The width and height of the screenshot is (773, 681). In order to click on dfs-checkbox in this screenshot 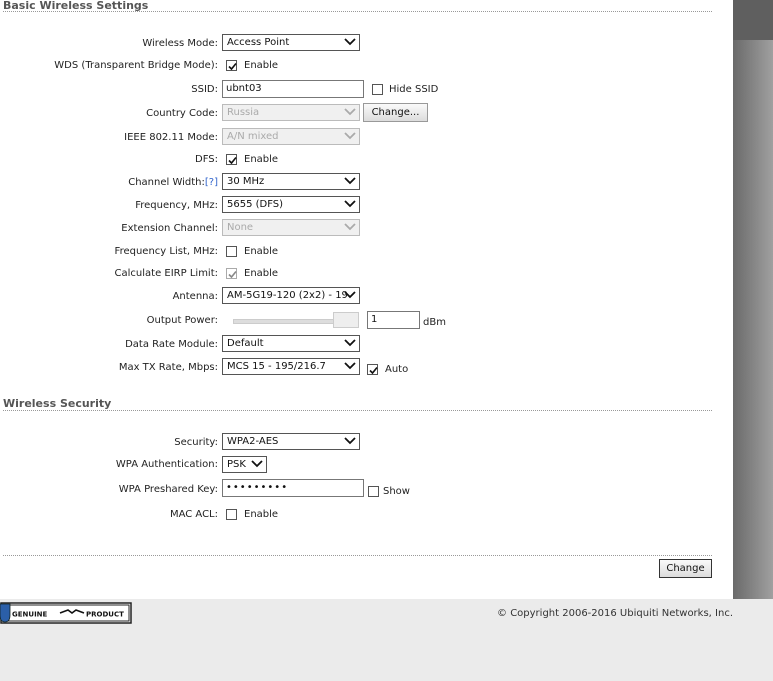, I will do `click(231, 159)`.